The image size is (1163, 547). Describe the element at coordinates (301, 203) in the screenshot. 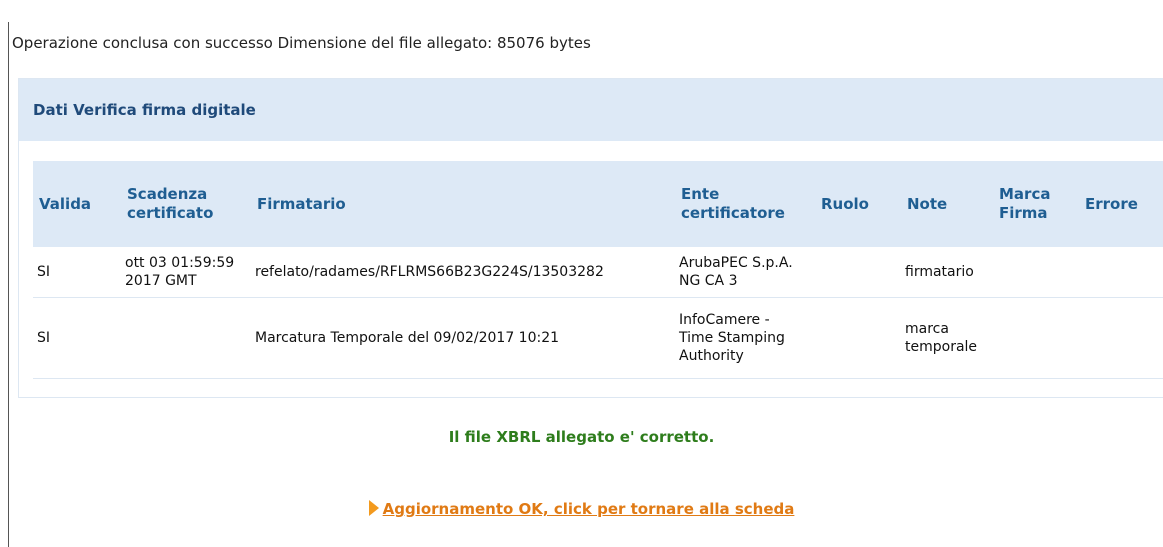

I see `header-firmatario: Firmatario` at that location.